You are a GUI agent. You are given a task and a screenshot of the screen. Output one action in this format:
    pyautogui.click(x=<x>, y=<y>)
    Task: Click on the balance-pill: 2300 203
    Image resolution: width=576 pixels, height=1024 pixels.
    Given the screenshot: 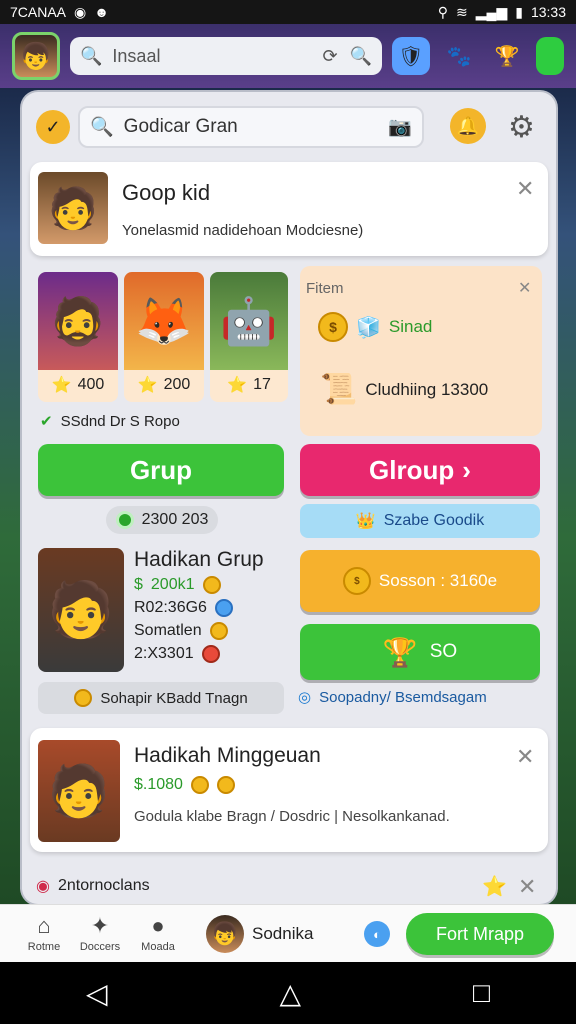 What is the action you would take?
    pyautogui.click(x=162, y=520)
    